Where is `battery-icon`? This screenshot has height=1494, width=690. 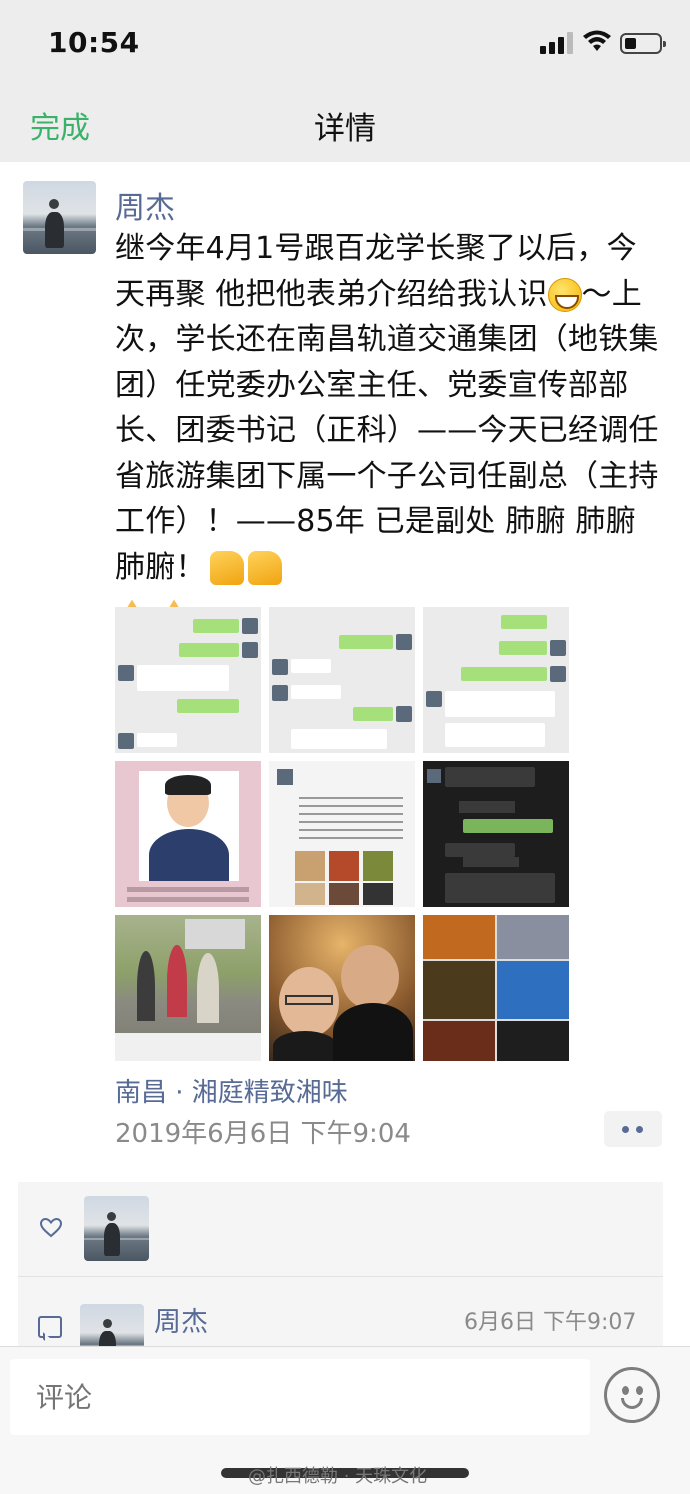
battery-icon is located at coordinates (643, 43).